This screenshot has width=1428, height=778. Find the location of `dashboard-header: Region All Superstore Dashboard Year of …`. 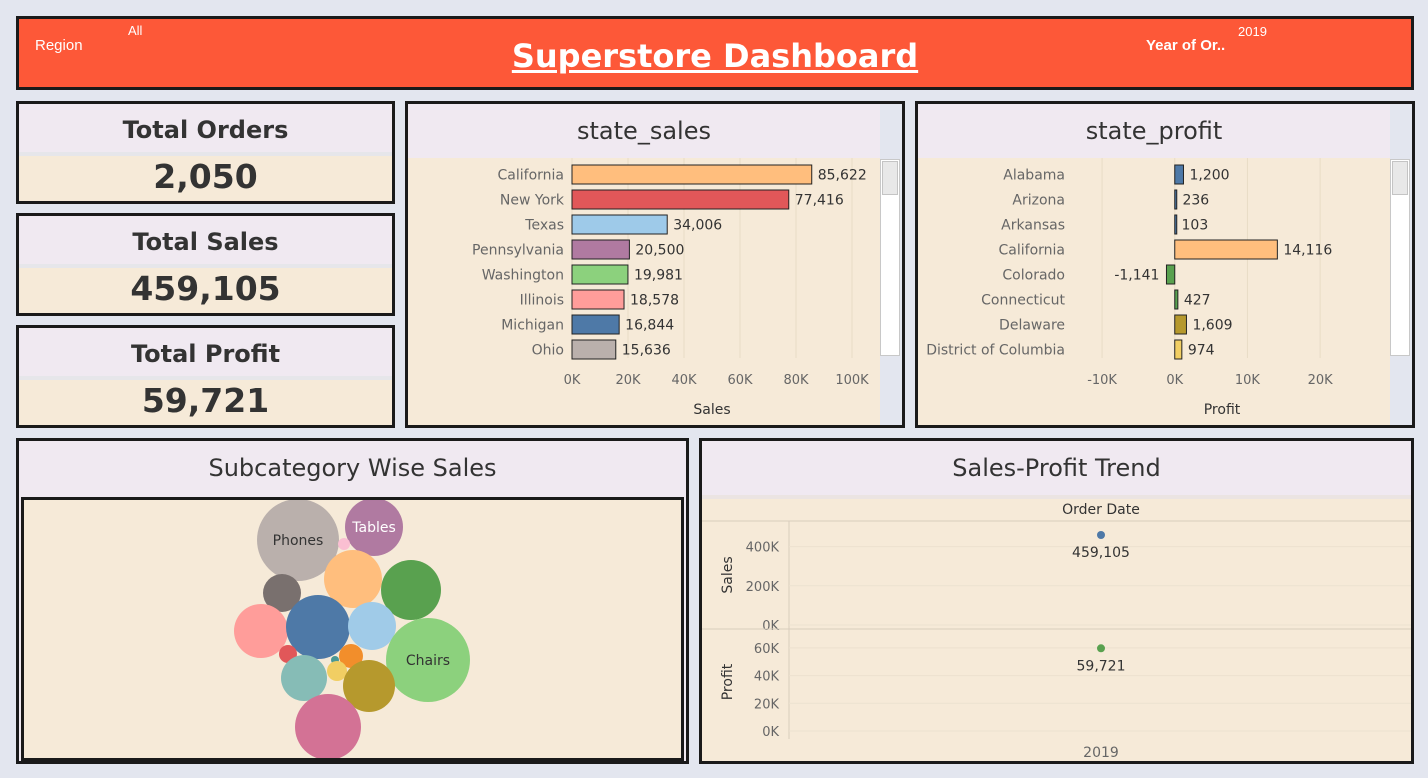

dashboard-header: Region All Superstore Dashboard Year of … is located at coordinates (715, 53).